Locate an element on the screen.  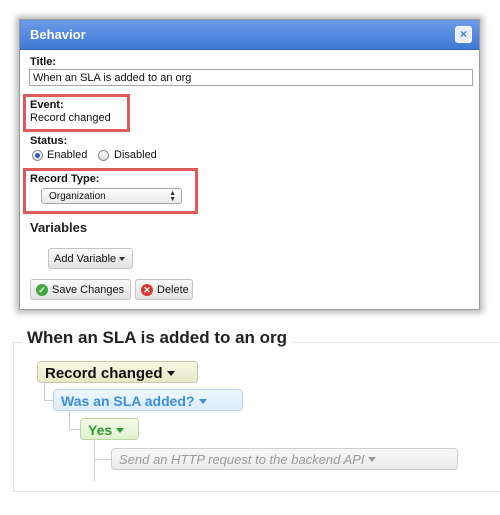
record-type-selected-value: Organization is located at coordinates (77, 196).